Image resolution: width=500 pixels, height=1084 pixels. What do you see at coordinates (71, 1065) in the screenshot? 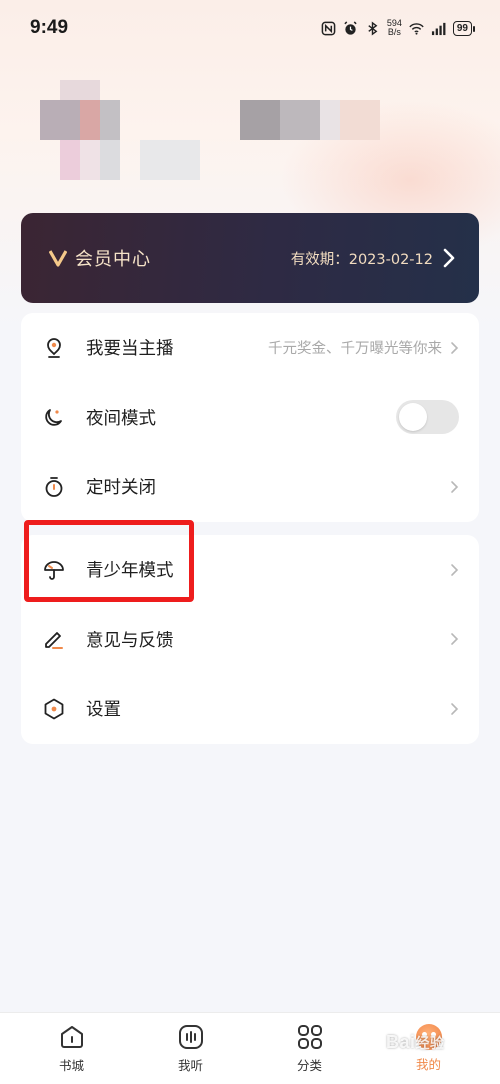
I see `tab-label: 书城` at bounding box center [71, 1065].